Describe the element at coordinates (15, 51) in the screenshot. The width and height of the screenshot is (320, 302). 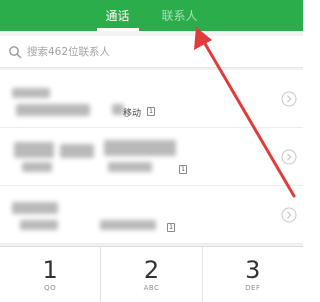
I see `search-icon` at that location.